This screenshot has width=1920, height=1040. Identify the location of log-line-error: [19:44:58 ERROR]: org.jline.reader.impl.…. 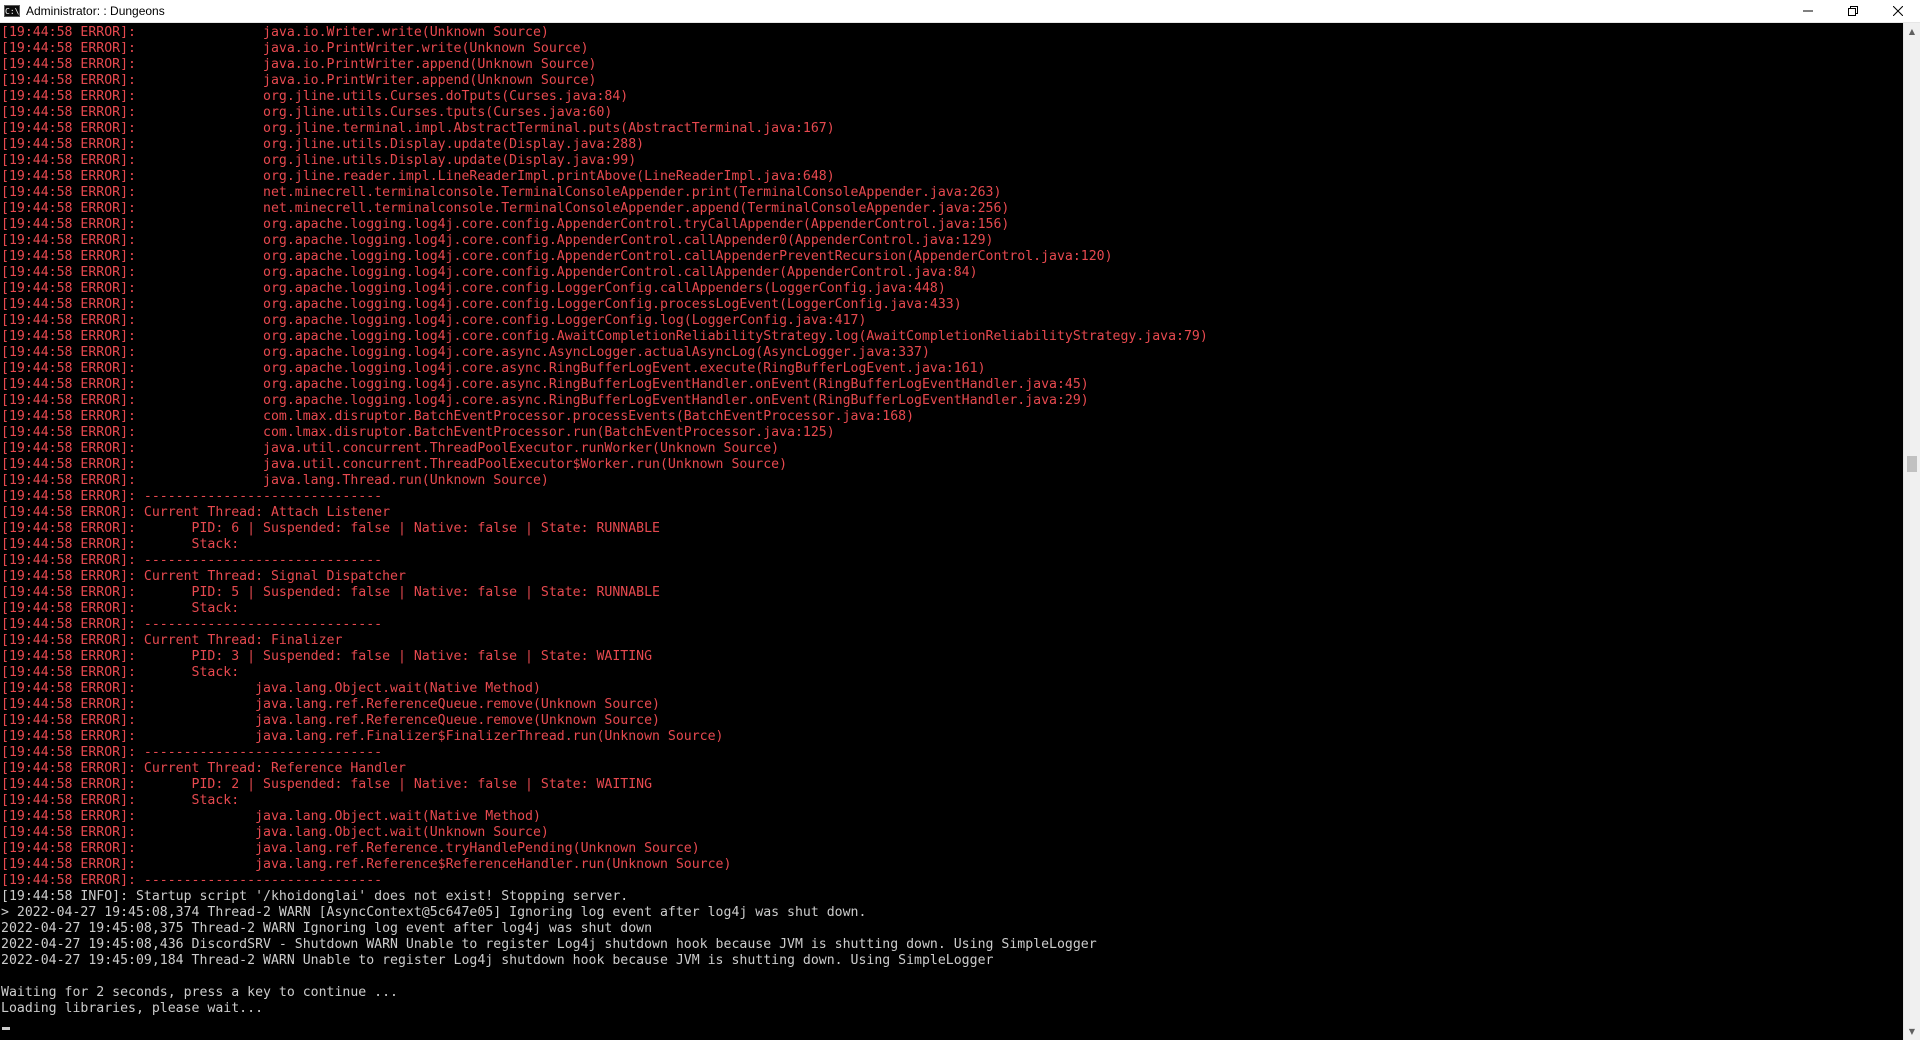
(418, 176).